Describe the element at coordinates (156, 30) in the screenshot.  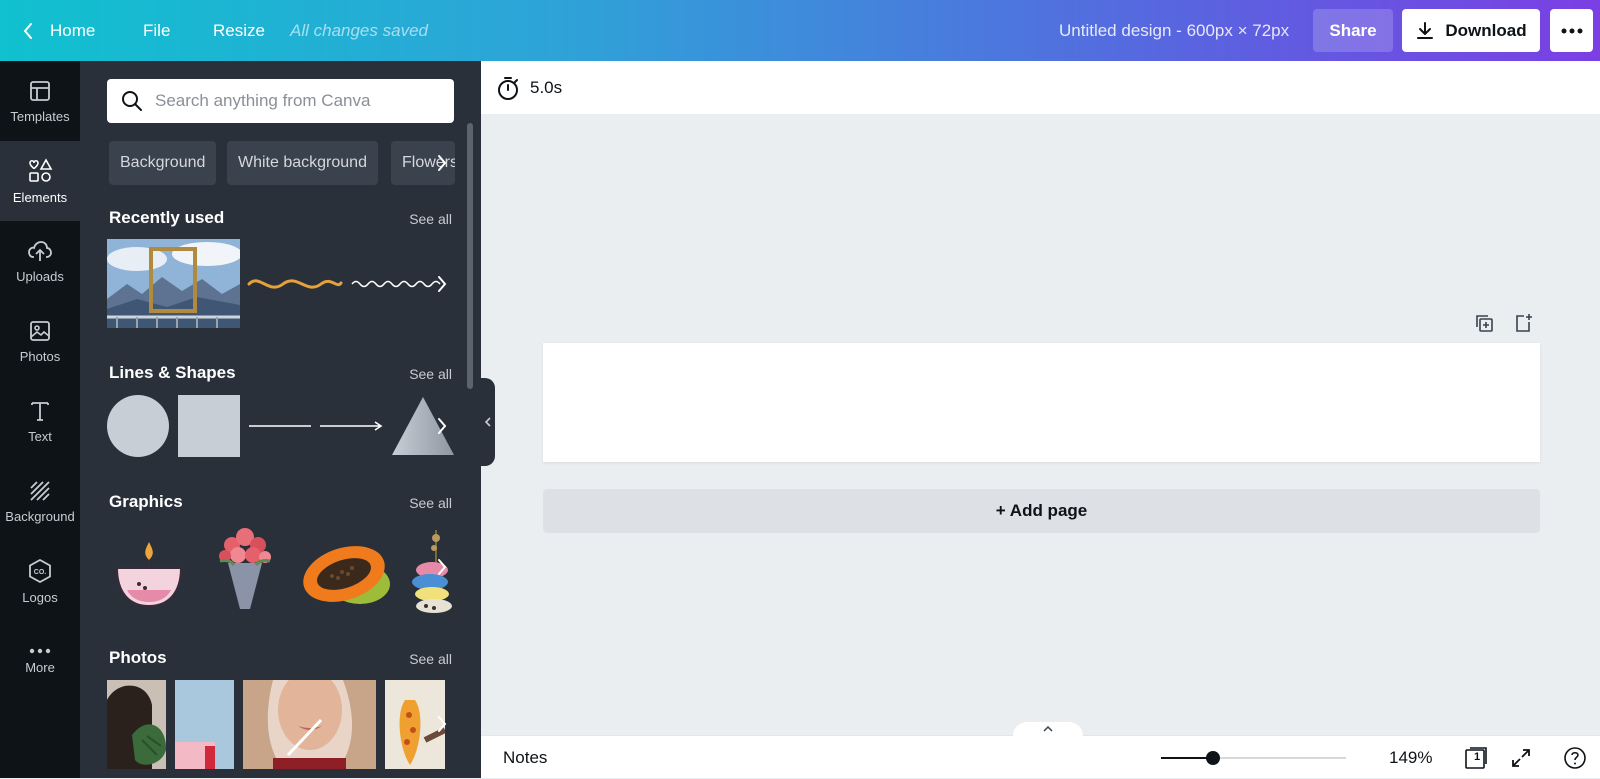
I see `file-menu-button: File` at that location.